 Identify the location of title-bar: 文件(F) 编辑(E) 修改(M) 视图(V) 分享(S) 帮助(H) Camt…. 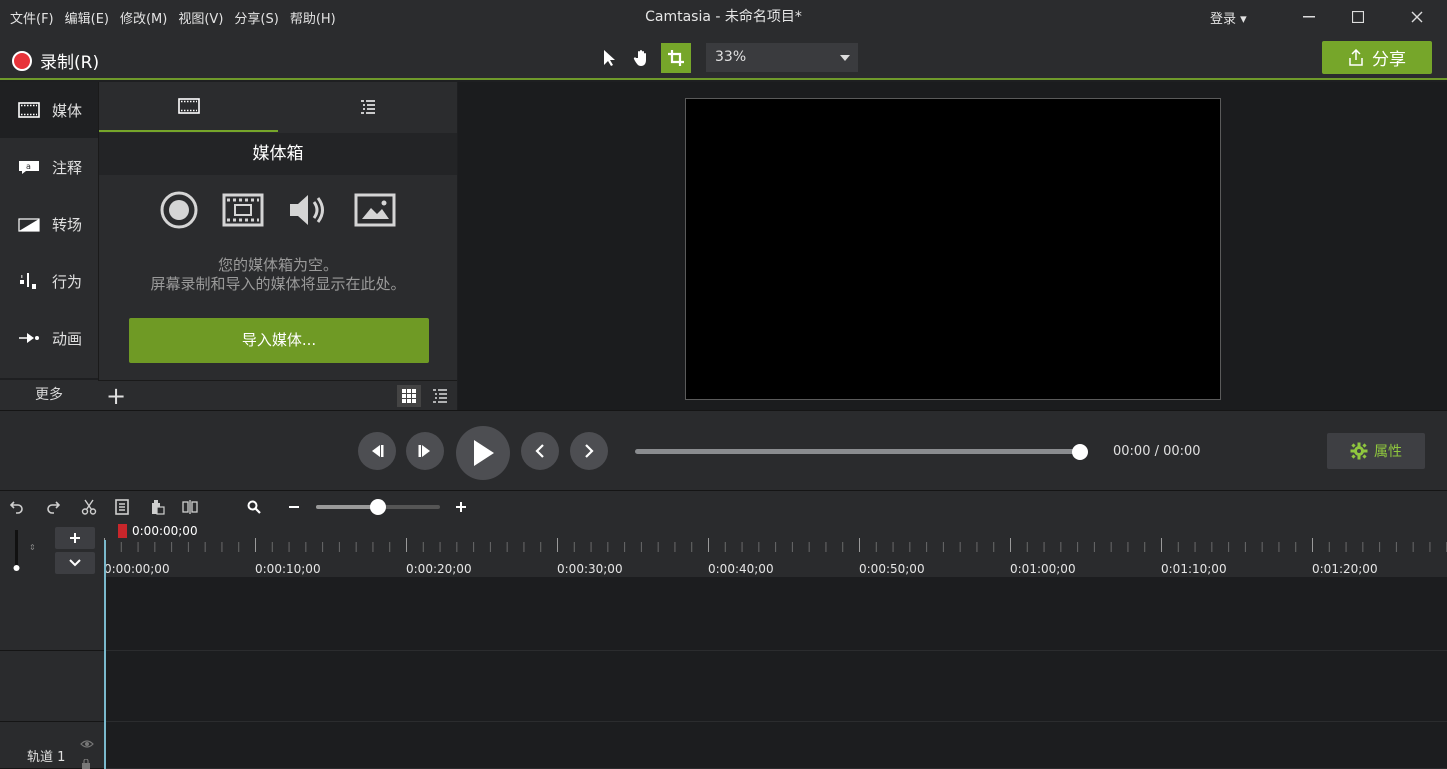
(723, 17).